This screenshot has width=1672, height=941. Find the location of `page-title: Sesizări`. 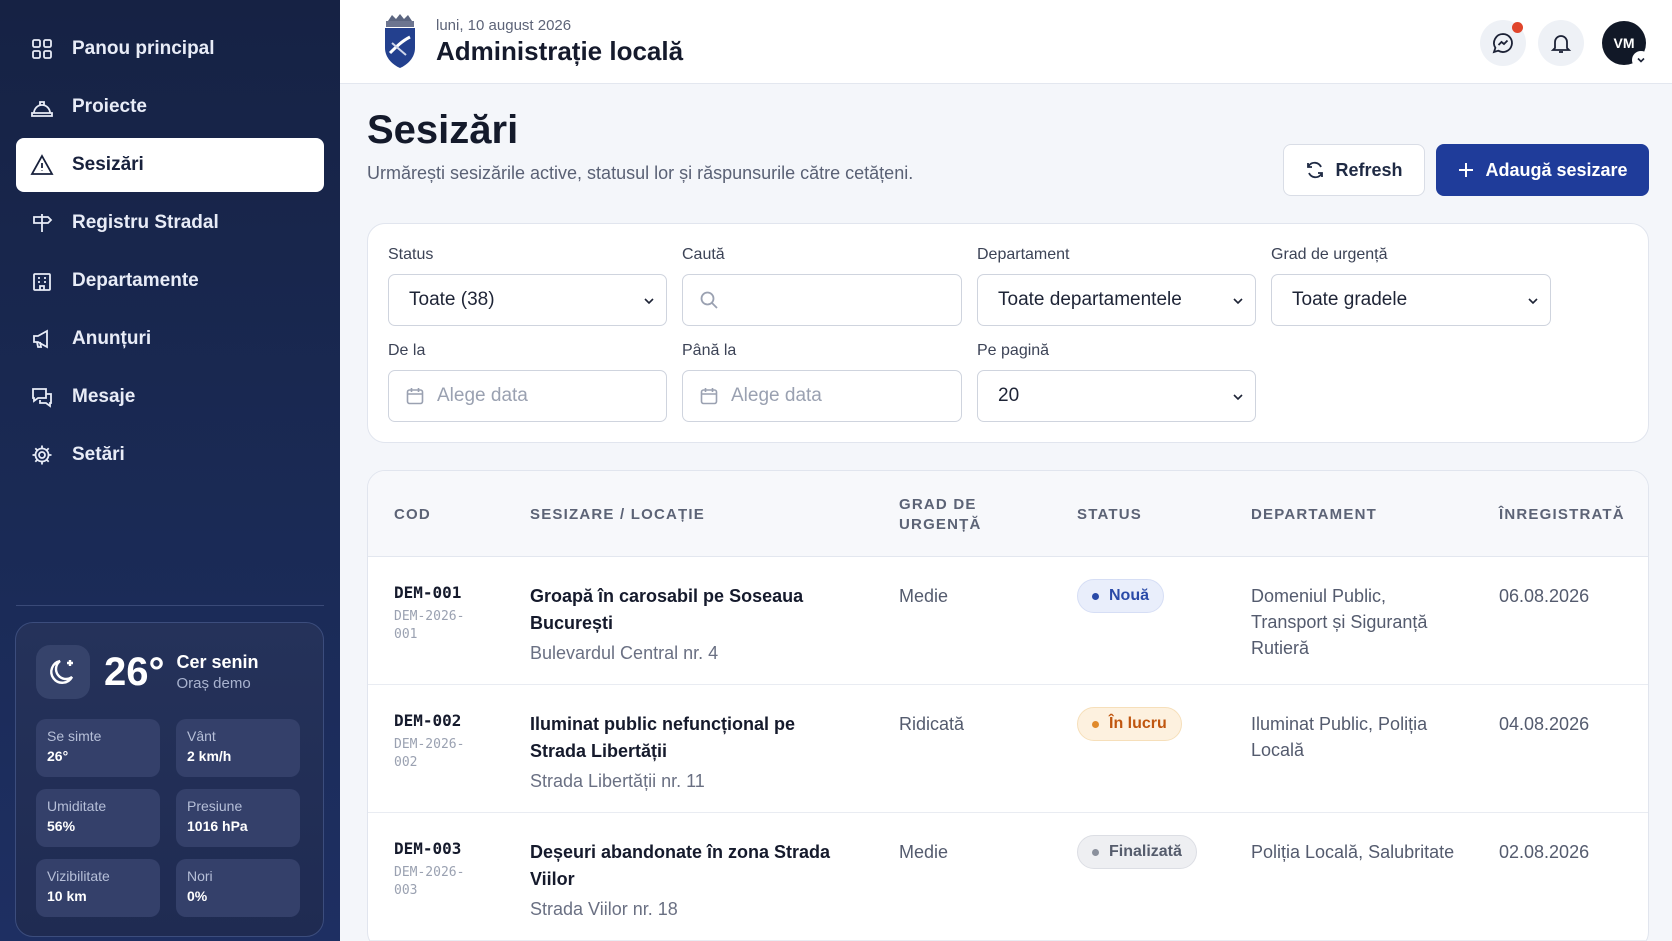

page-title: Sesizări is located at coordinates (443, 130).